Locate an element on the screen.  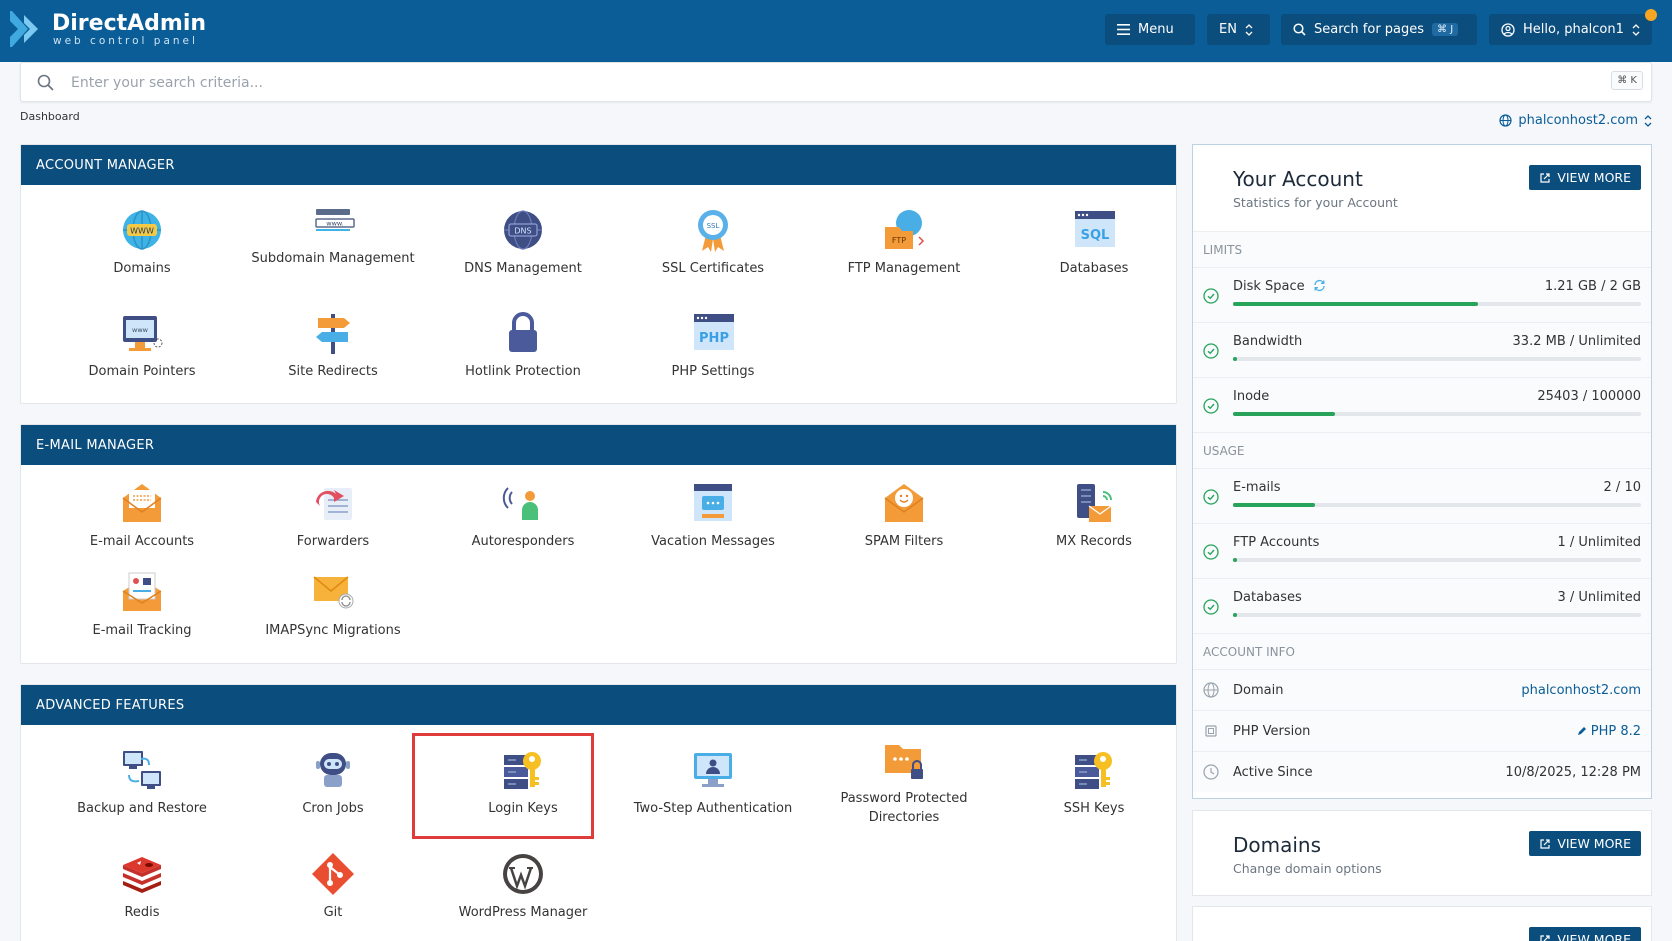
tile-login-keys: Login Keys is located at coordinates (523, 782).